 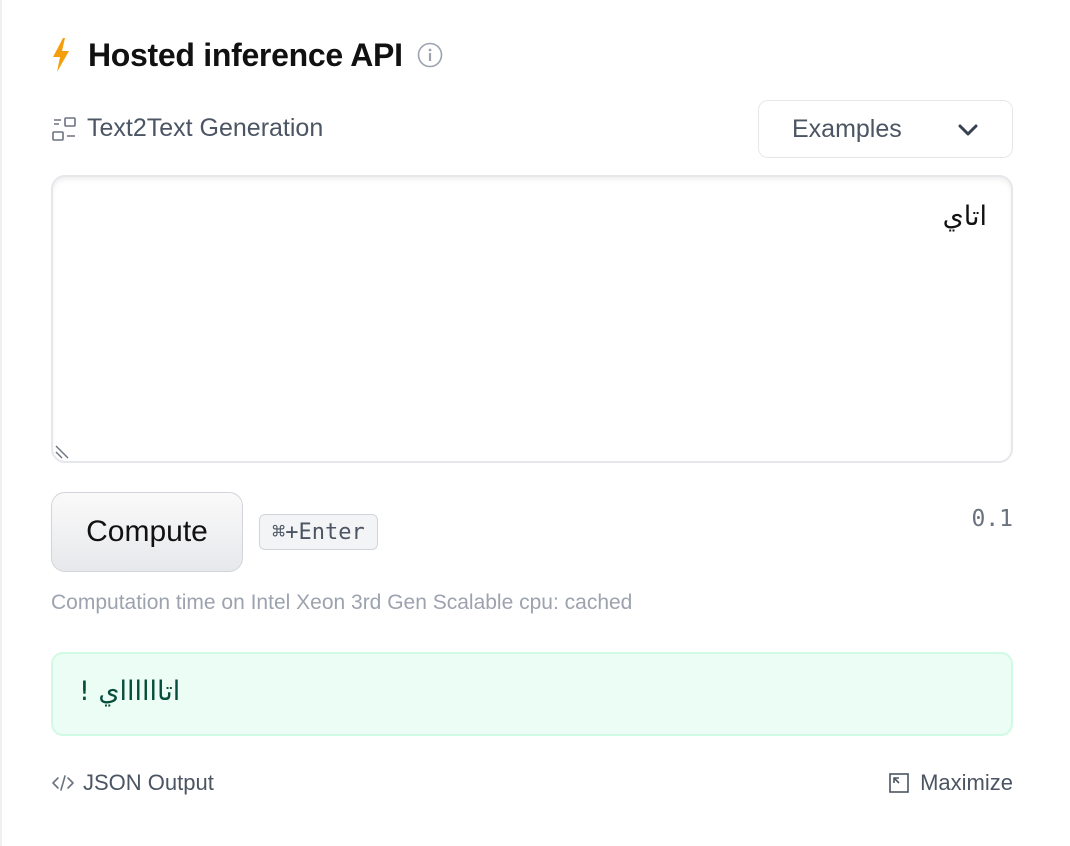 I want to click on info-icon, so click(x=430, y=55).